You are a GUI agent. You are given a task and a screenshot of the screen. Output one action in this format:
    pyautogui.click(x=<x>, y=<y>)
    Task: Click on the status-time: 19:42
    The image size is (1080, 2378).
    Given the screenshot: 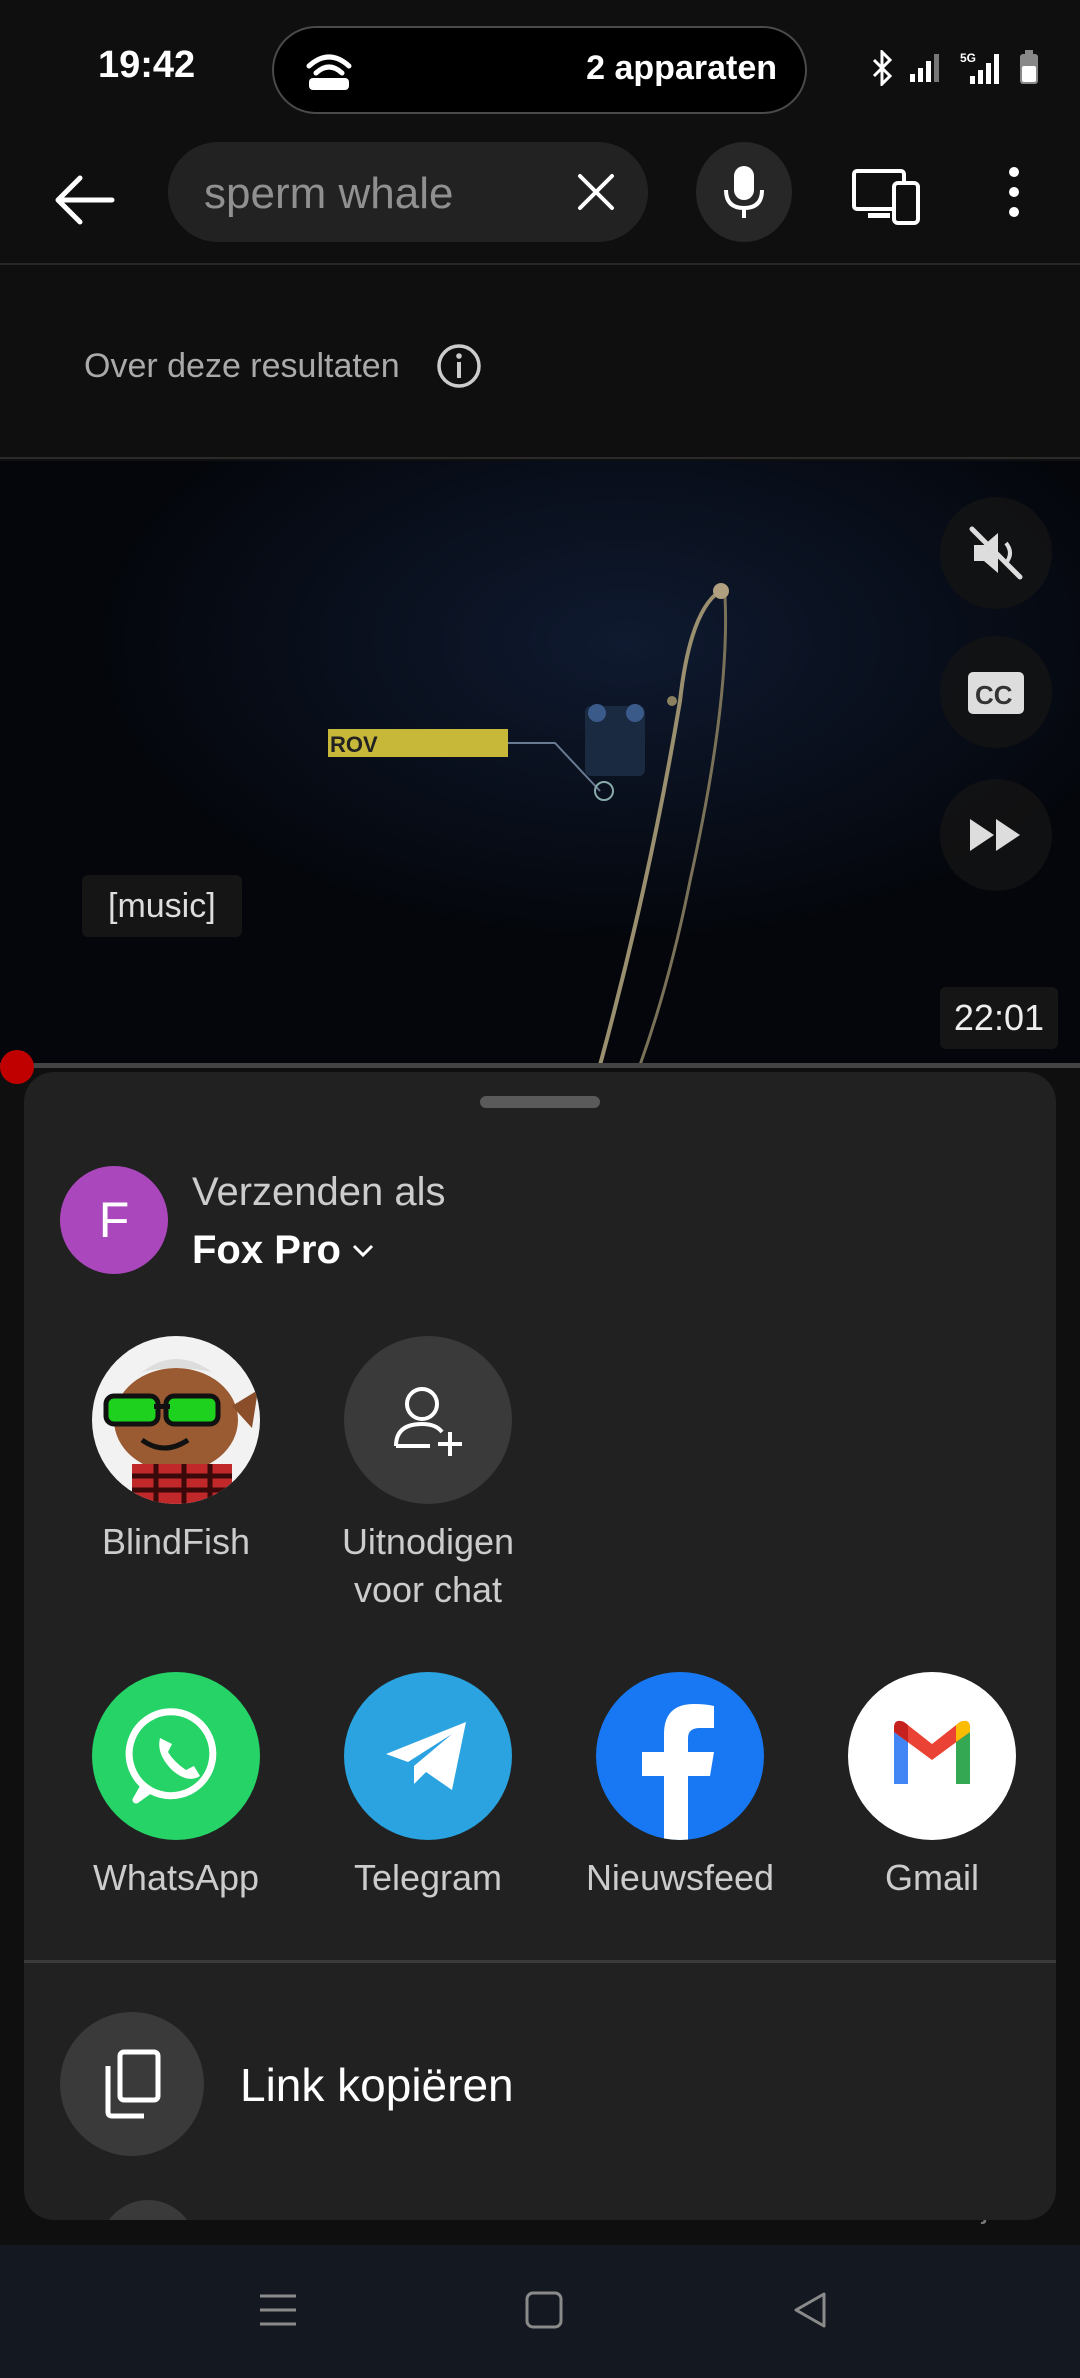 What is the action you would take?
    pyautogui.click(x=147, y=65)
    